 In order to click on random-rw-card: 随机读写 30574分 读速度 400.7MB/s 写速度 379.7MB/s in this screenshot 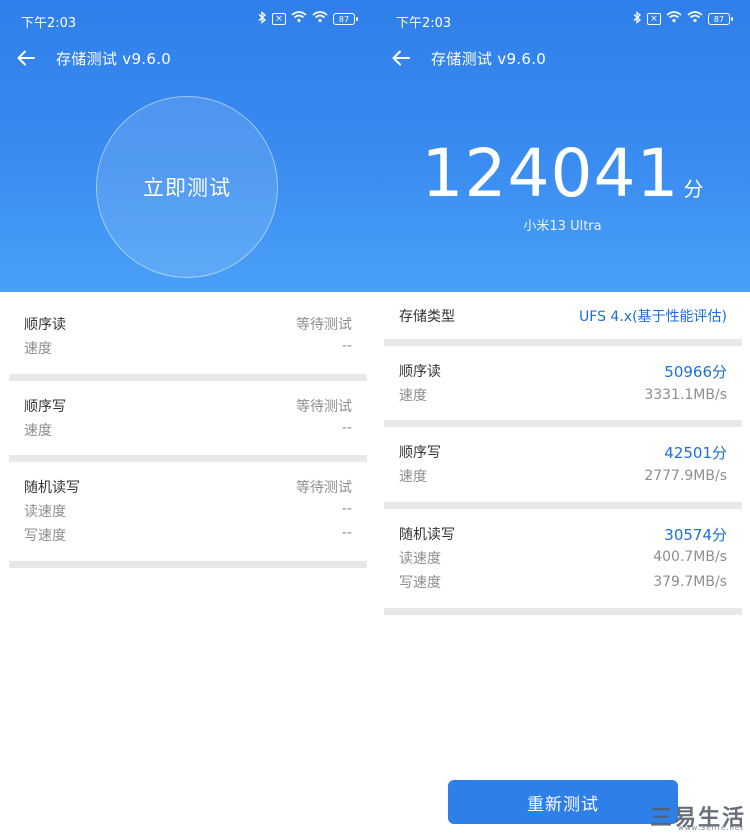, I will do `click(563, 558)`.